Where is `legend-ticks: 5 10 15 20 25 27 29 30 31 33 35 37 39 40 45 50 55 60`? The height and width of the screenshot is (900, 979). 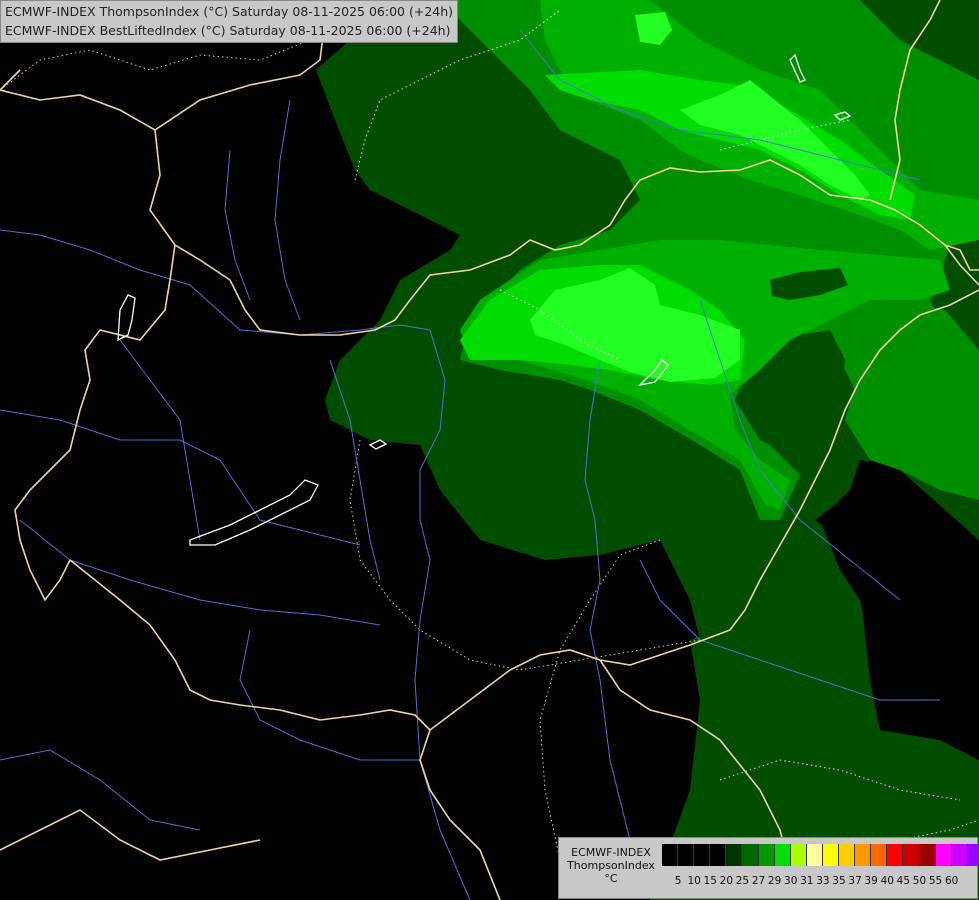
legend-ticks: 5 10 15 20 25 27 29 30 31 33 35 37 39 40 45 50 55 60 is located at coordinates (811, 881).